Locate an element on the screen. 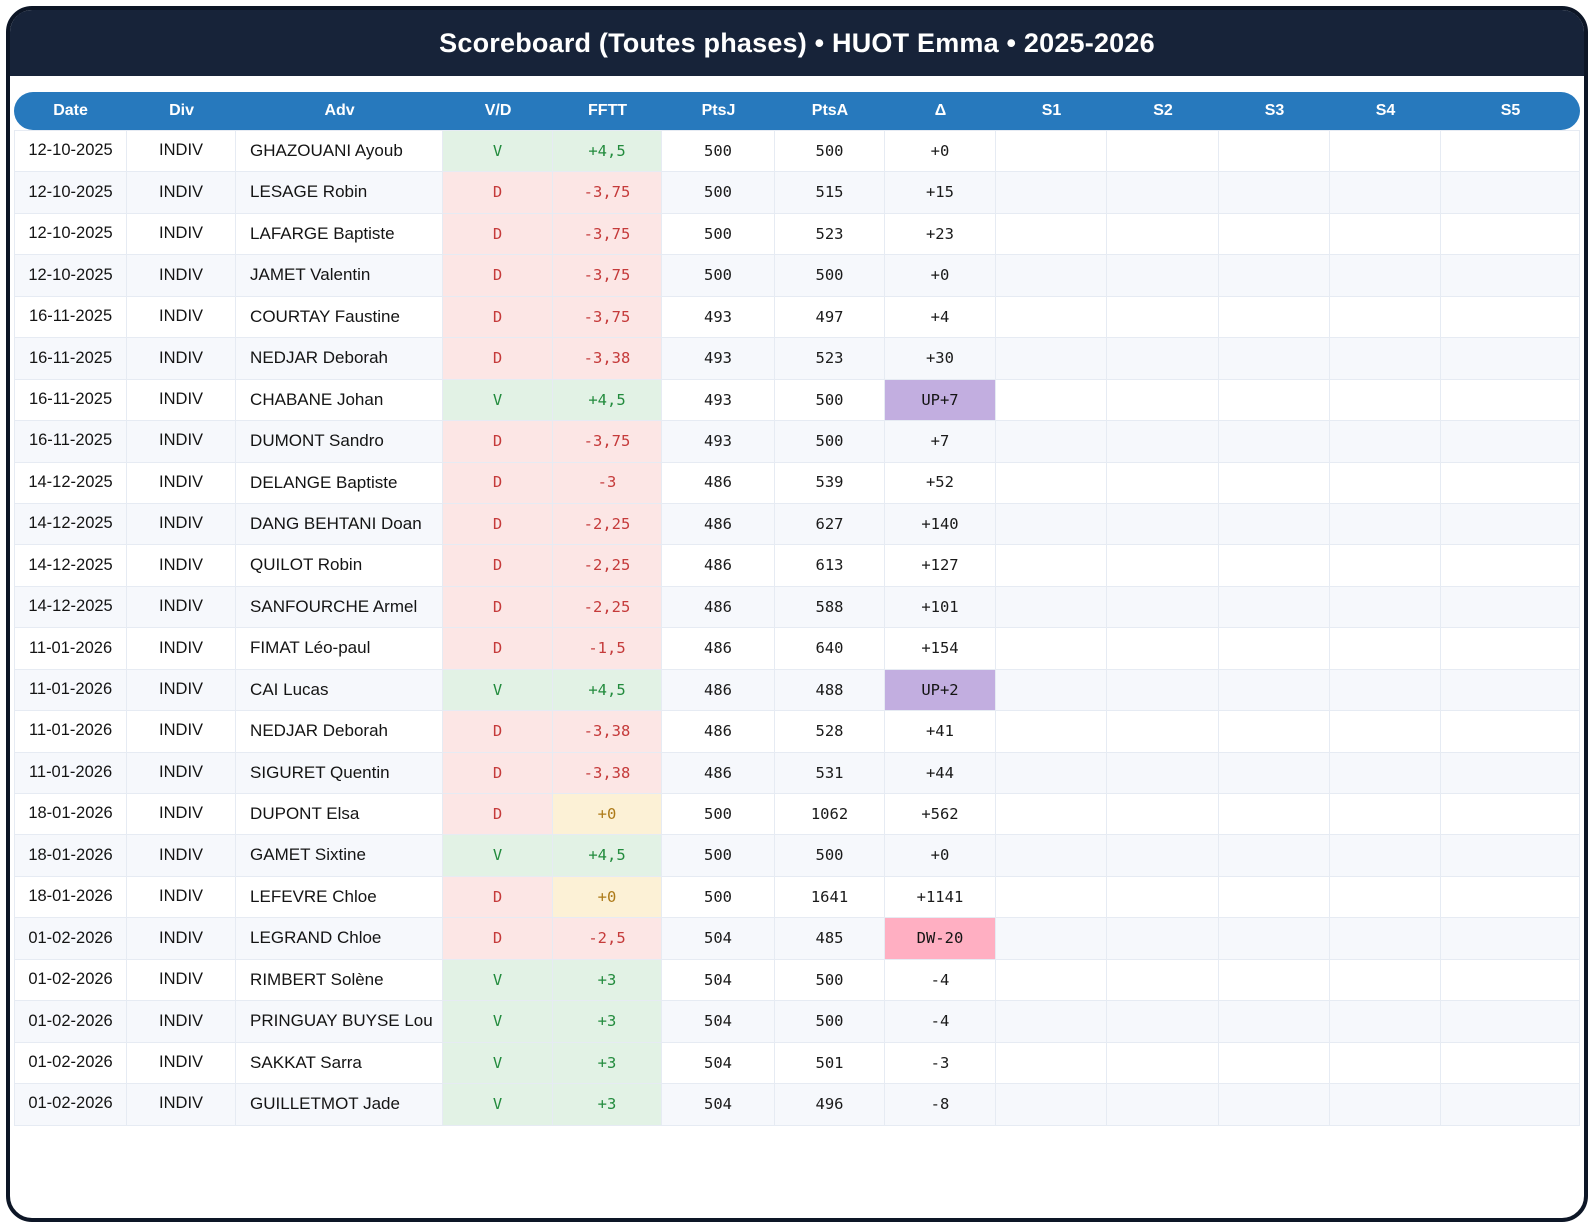 Image resolution: width=1594 pixels, height=1228 pixels. column-header-s3: S3 is located at coordinates (1274, 111).